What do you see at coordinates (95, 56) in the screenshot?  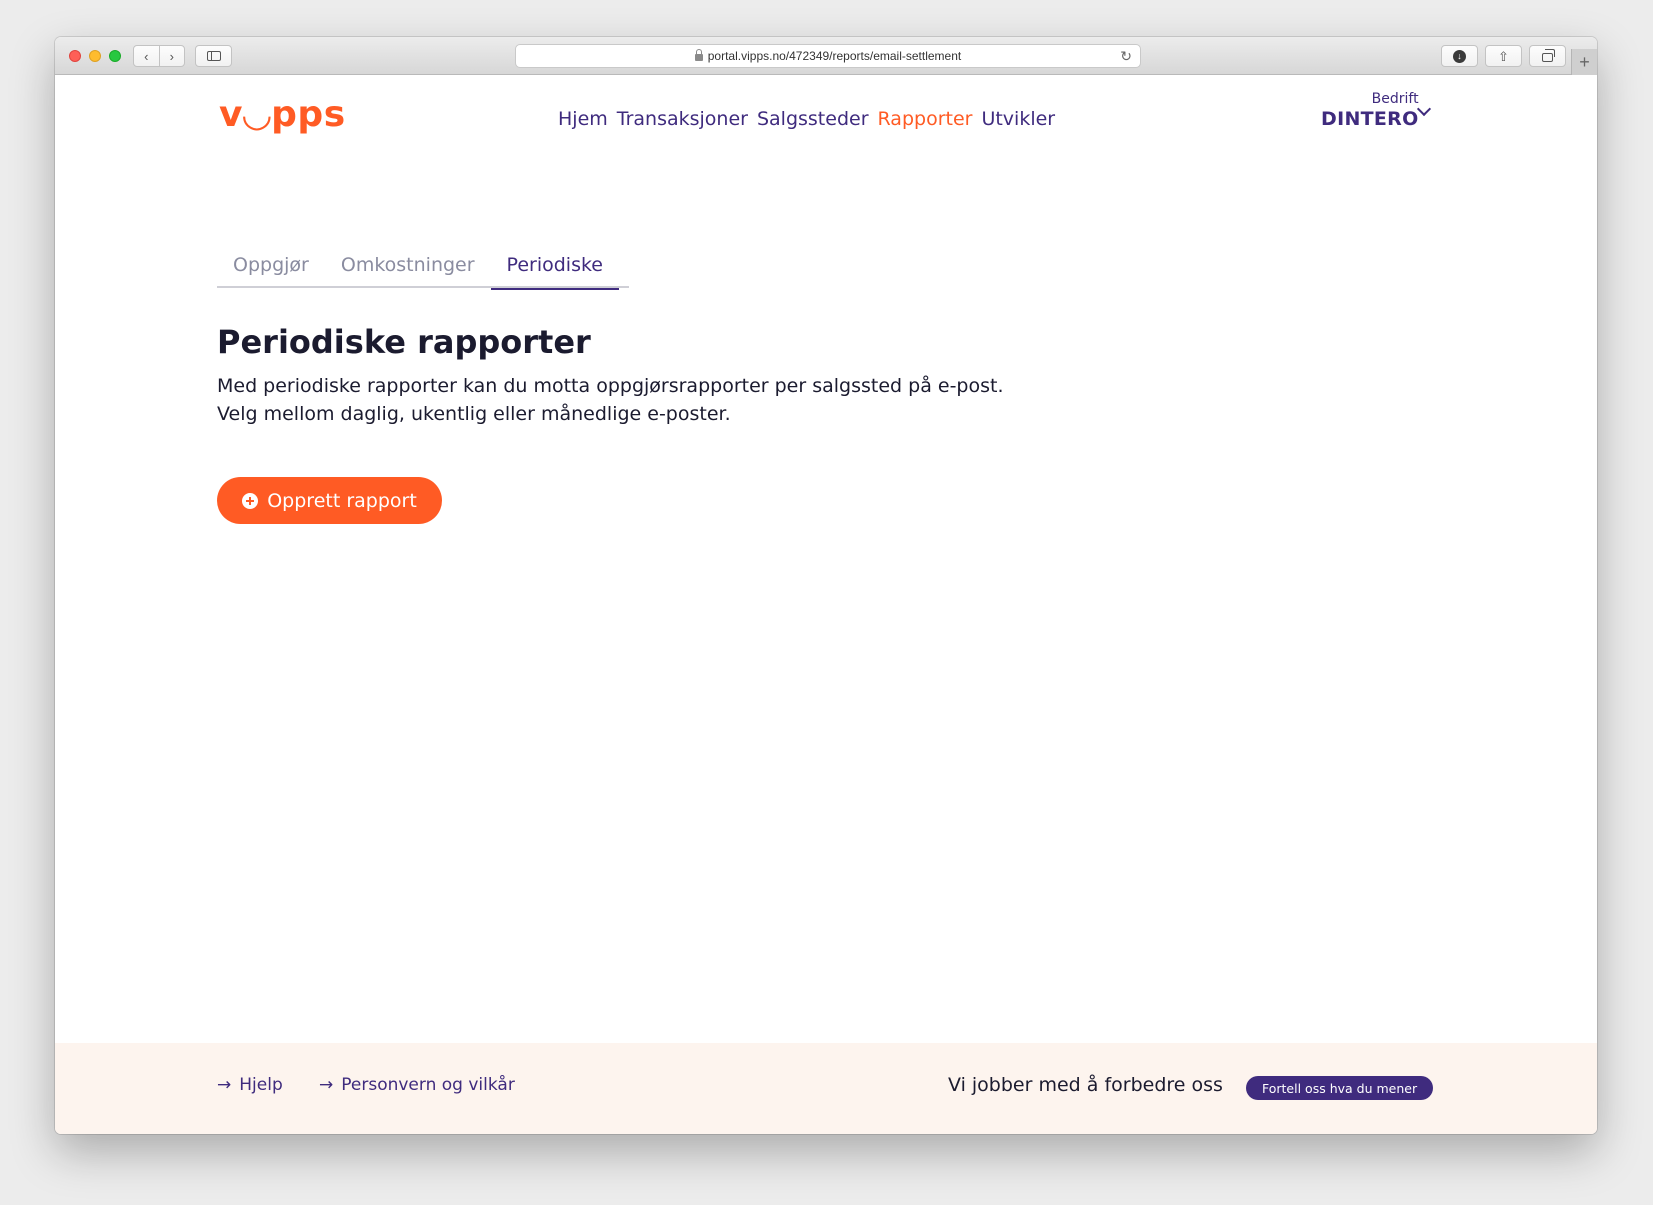 I see `minimize-window-button` at bounding box center [95, 56].